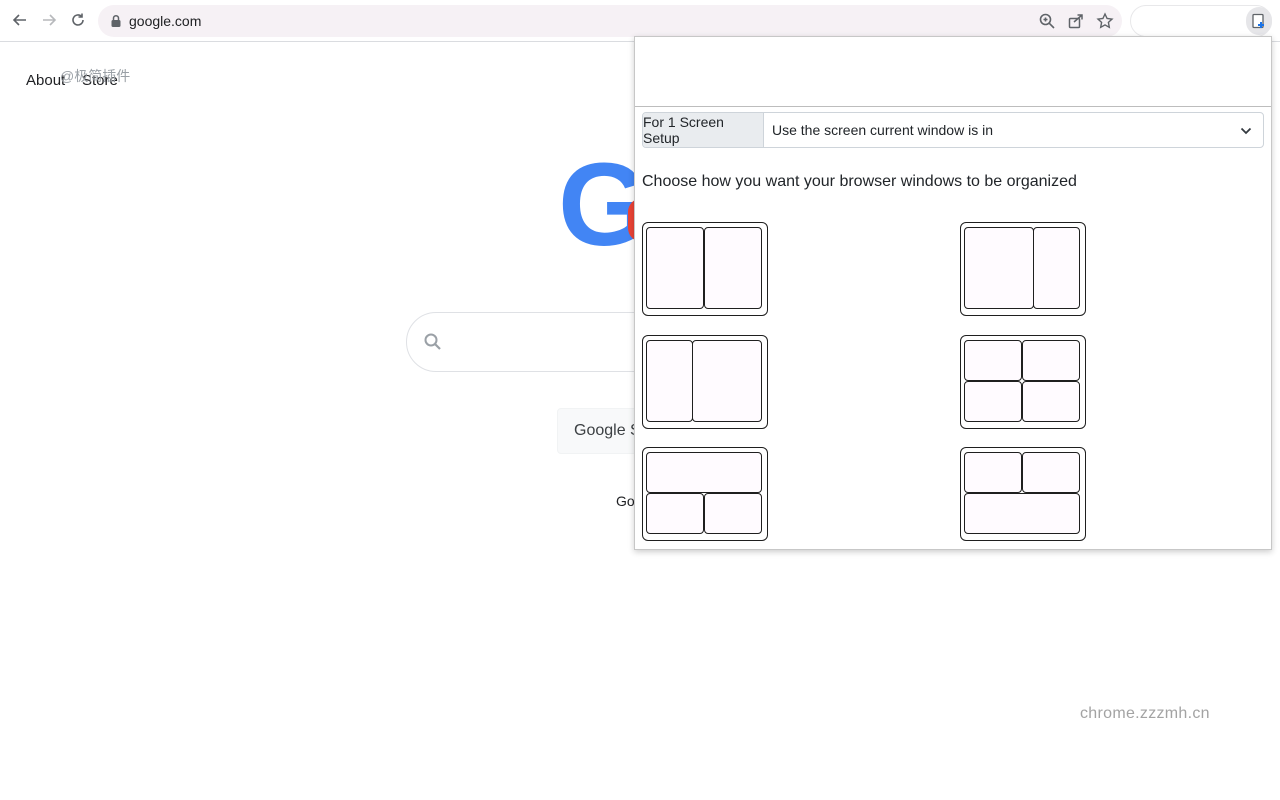 This screenshot has height=800, width=1280. I want to click on screen-select: Use the screen current window is in, so click(1013, 130).